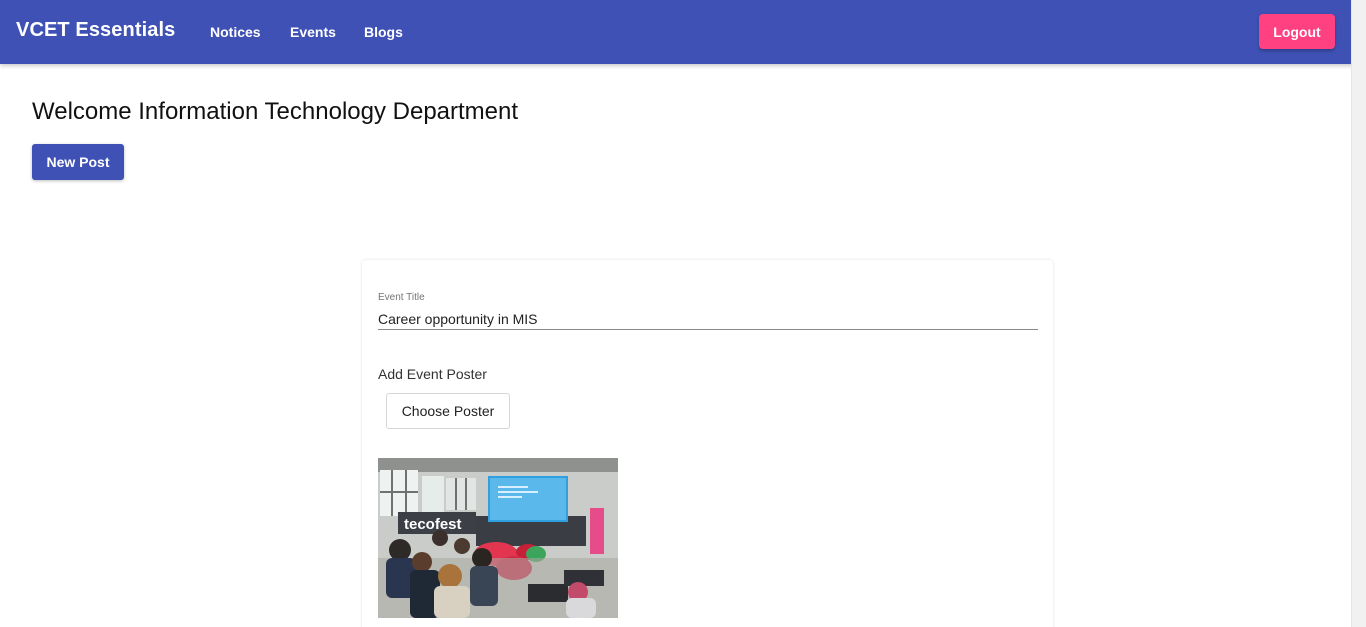  What do you see at coordinates (401, 297) in the screenshot?
I see `event-title-label: Event Title` at bounding box center [401, 297].